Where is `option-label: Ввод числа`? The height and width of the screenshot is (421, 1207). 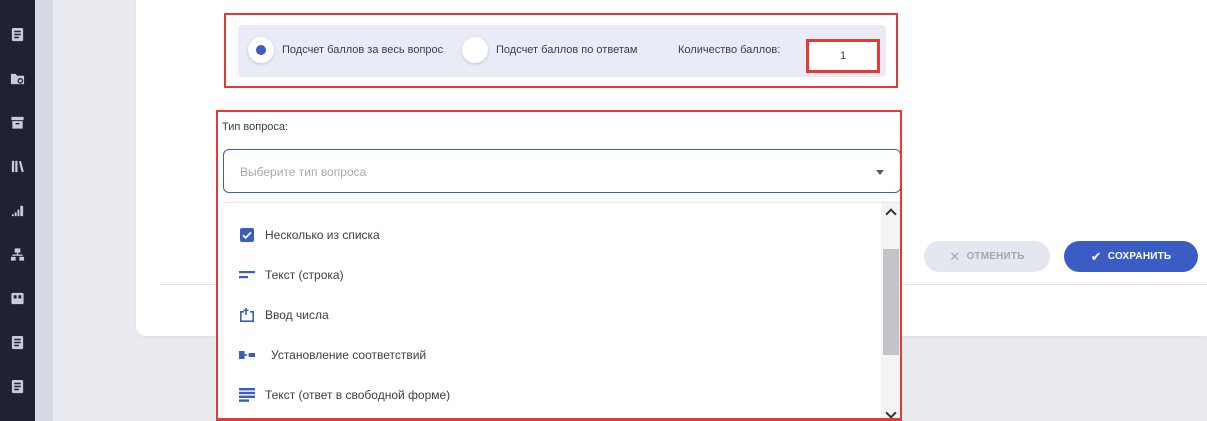
option-label: Ввод числа is located at coordinates (297, 315).